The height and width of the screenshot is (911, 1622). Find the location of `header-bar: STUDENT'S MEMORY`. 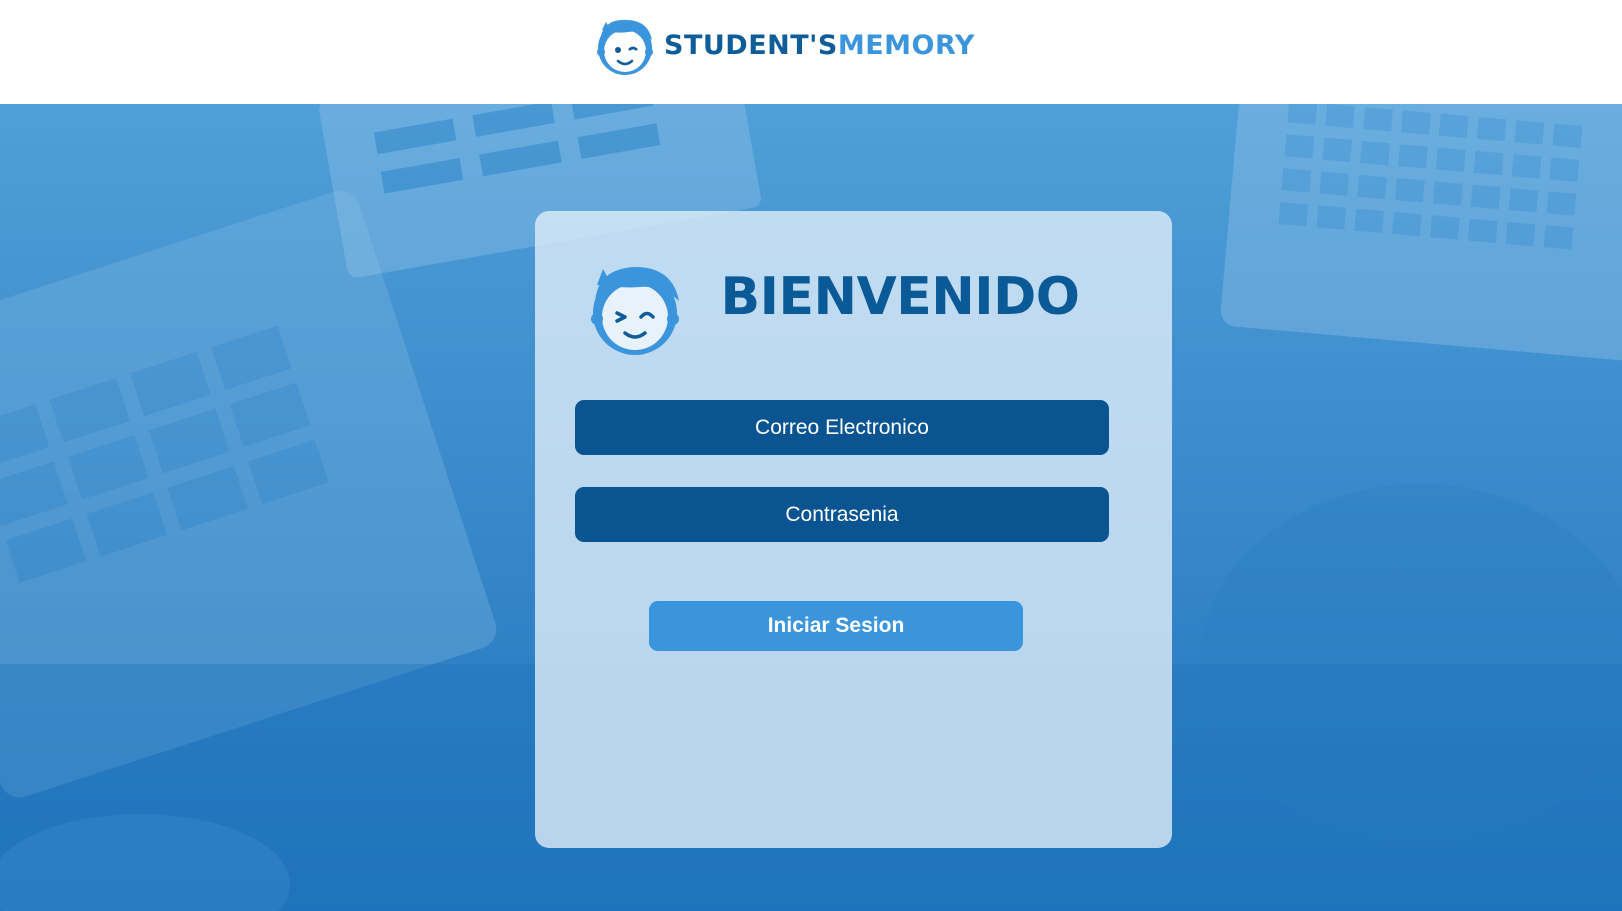

header-bar: STUDENT'S MEMORY is located at coordinates (811, 52).